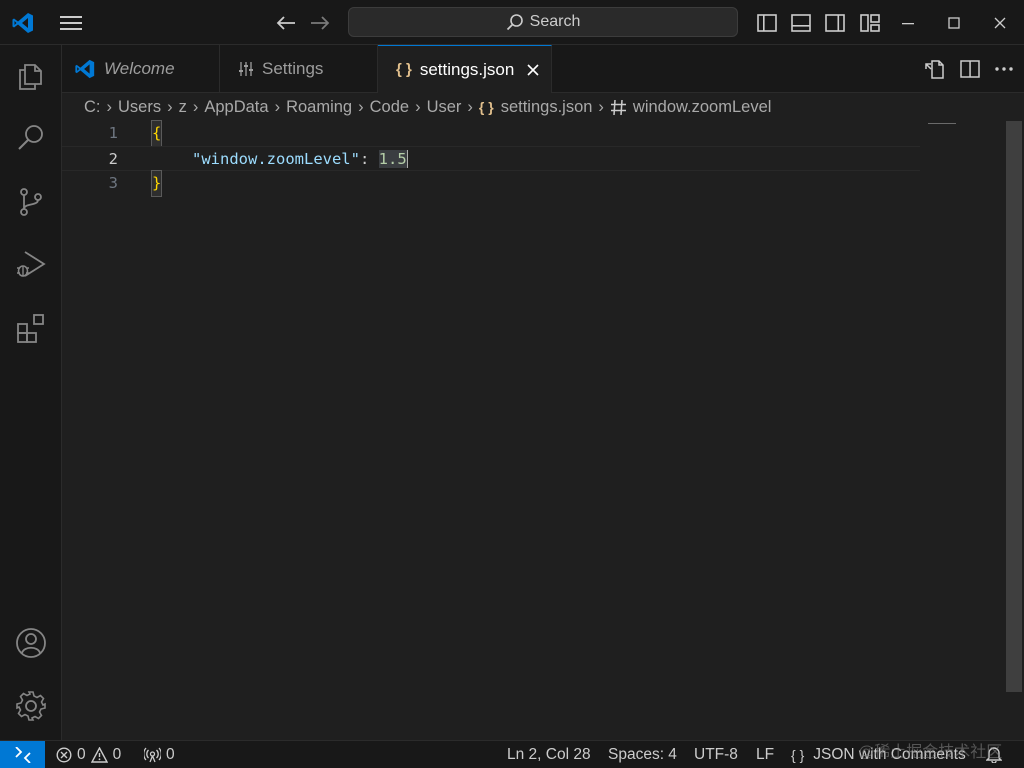  I want to click on ports-count: 0, so click(170, 754).